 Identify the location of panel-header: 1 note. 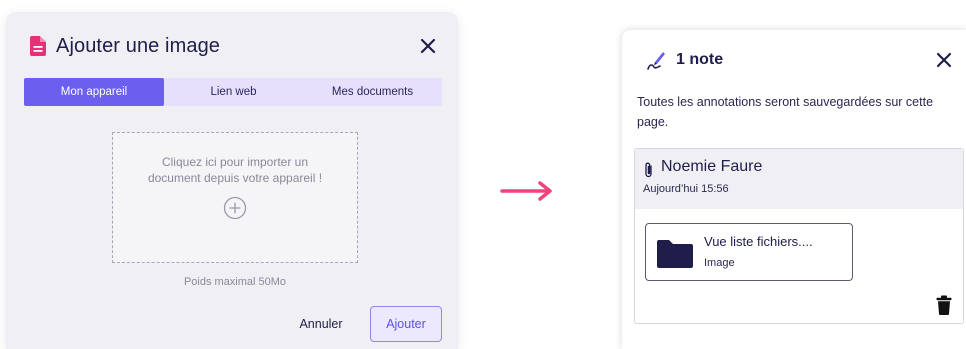
(801, 60).